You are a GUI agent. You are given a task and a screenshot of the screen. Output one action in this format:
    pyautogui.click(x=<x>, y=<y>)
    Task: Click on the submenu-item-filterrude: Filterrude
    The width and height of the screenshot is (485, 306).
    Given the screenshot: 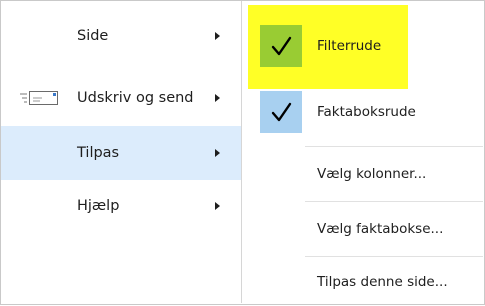 What is the action you would take?
    pyautogui.click(x=362, y=46)
    